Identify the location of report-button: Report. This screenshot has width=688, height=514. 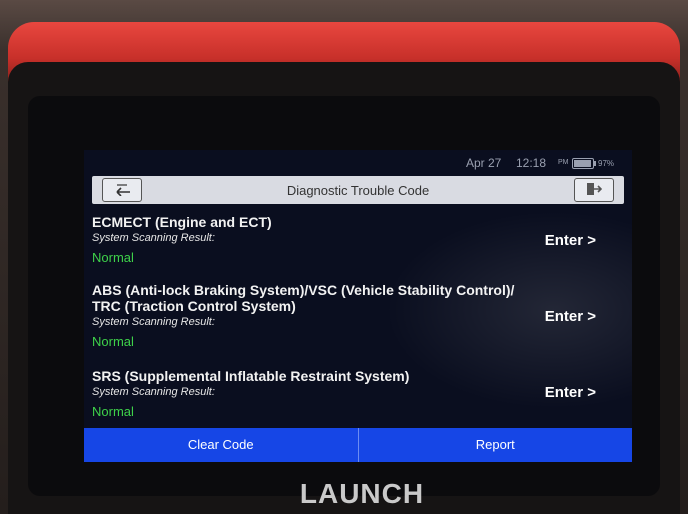
(496, 445).